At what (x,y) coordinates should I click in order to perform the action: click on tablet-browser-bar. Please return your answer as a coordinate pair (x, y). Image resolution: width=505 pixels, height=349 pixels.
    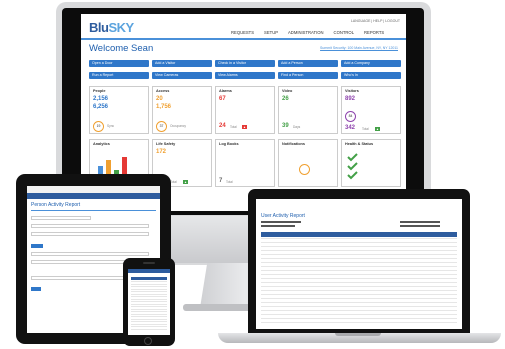
    Looking at the image, I should click on (93, 189).